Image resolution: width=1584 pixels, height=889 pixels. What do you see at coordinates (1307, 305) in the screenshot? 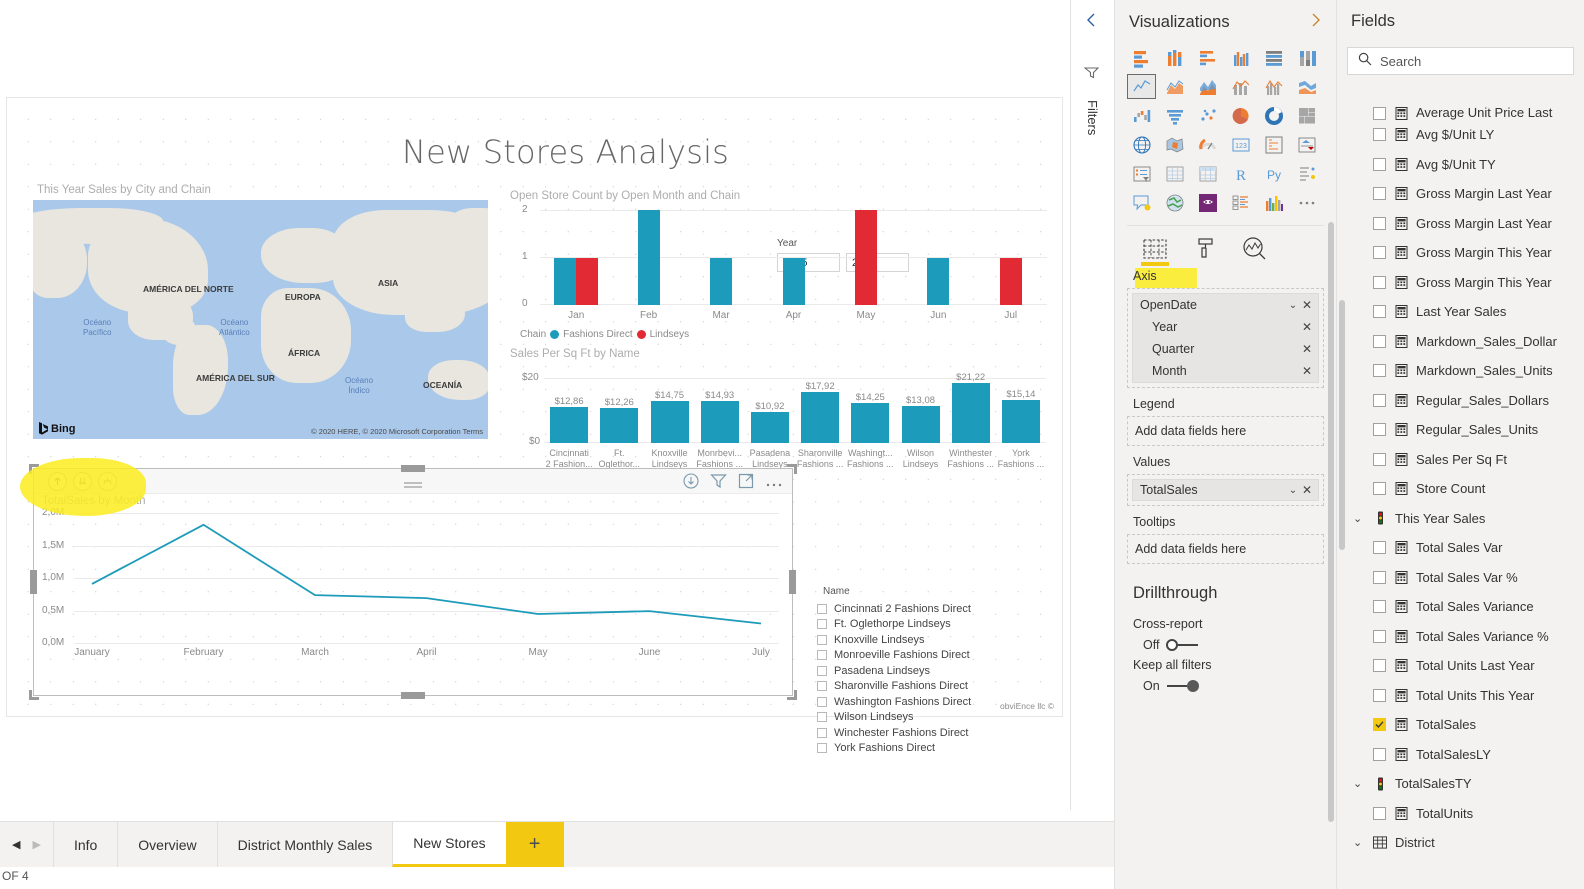
I see `axis-field-opendate-remove-icon: ✕` at bounding box center [1307, 305].